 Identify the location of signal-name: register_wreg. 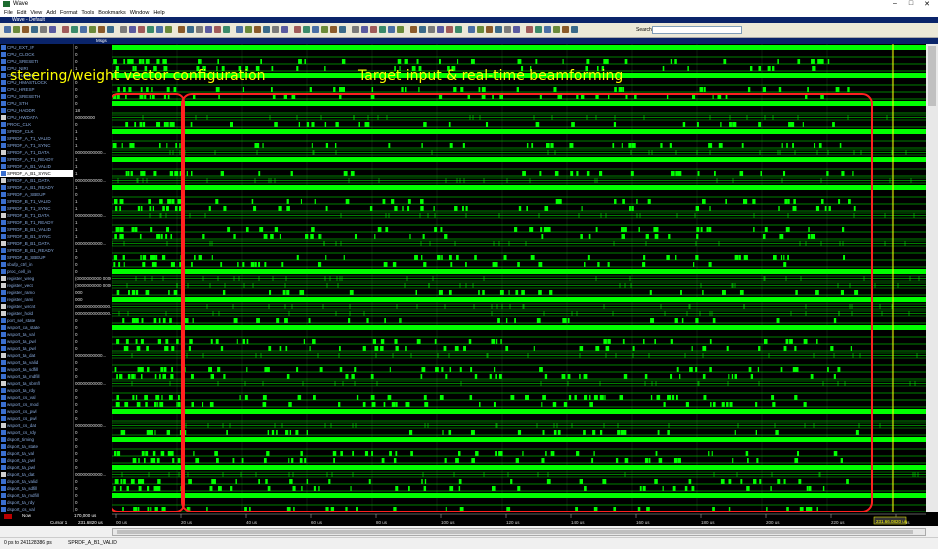
(36, 278).